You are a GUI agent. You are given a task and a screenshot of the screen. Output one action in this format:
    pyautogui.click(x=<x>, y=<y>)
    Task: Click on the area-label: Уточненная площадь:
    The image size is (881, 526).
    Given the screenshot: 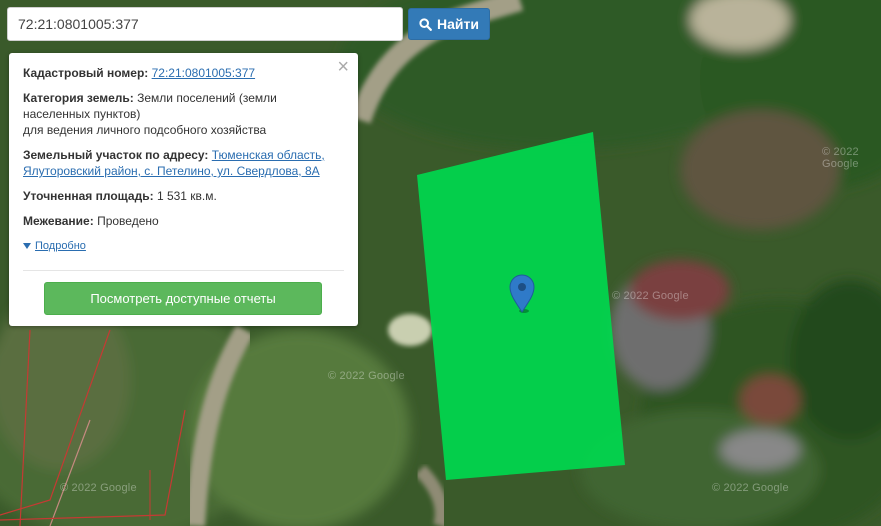 What is the action you would take?
    pyautogui.click(x=88, y=196)
    